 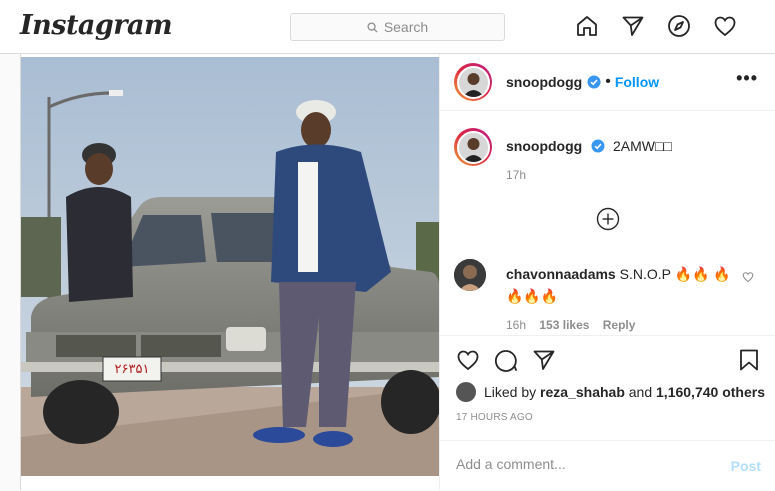 I want to click on instagram-logo: Instagram, so click(x=96, y=25).